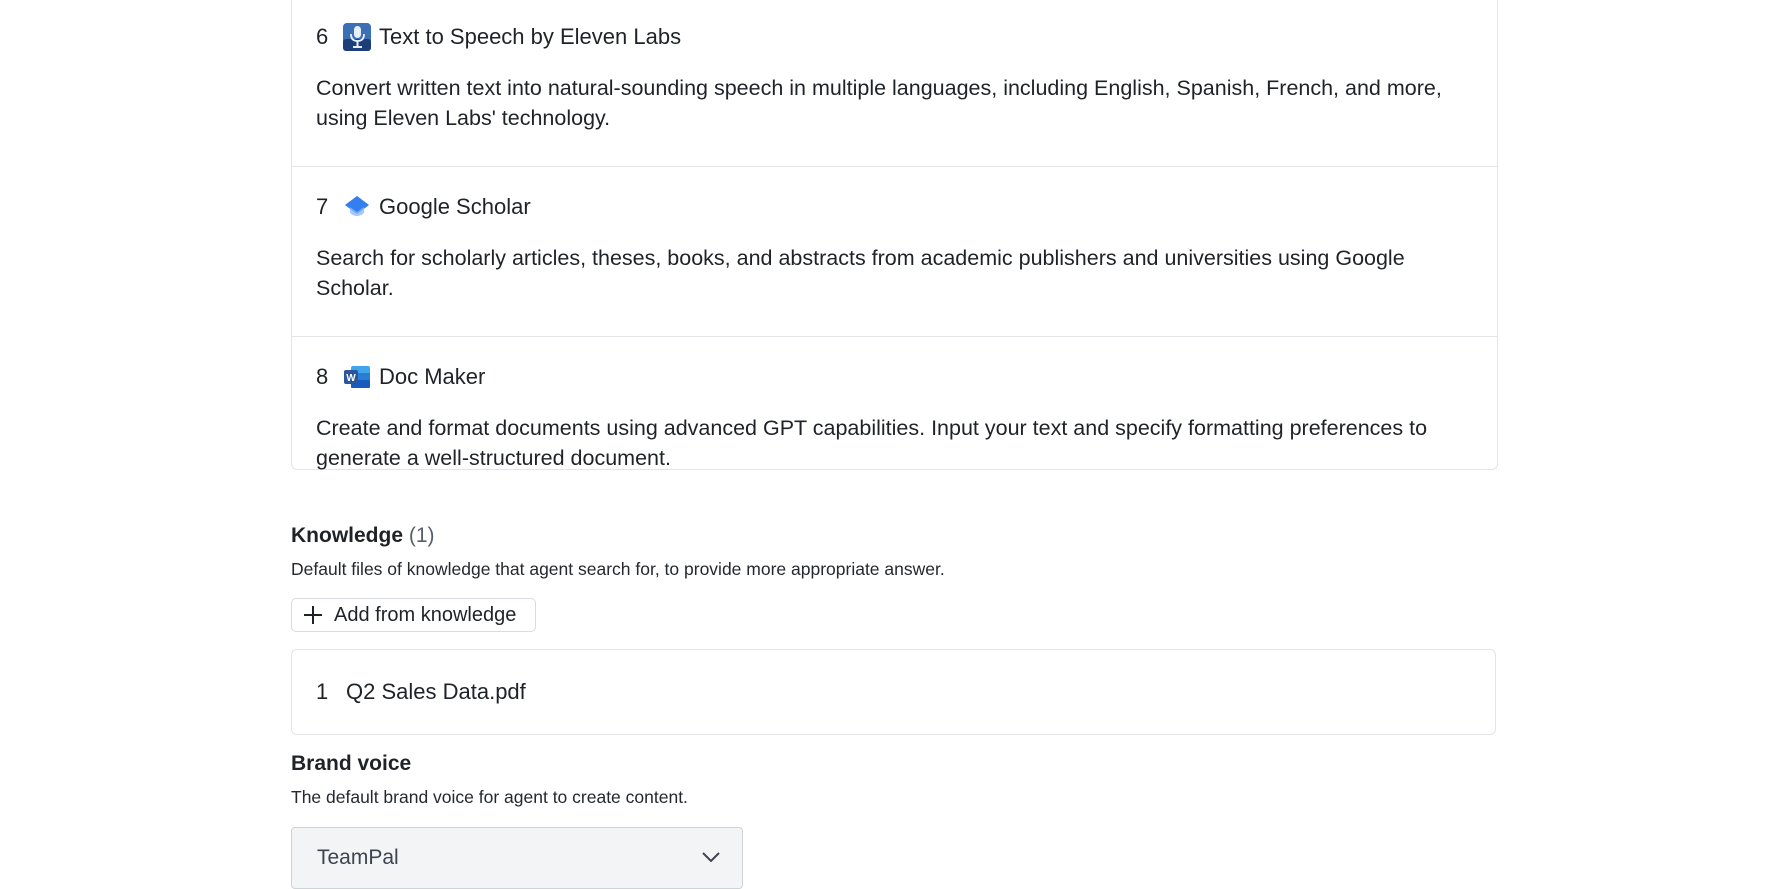 This screenshot has width=1770, height=889. Describe the element at coordinates (347, 535) in the screenshot. I see `knowledge-title: Knowledge` at that location.